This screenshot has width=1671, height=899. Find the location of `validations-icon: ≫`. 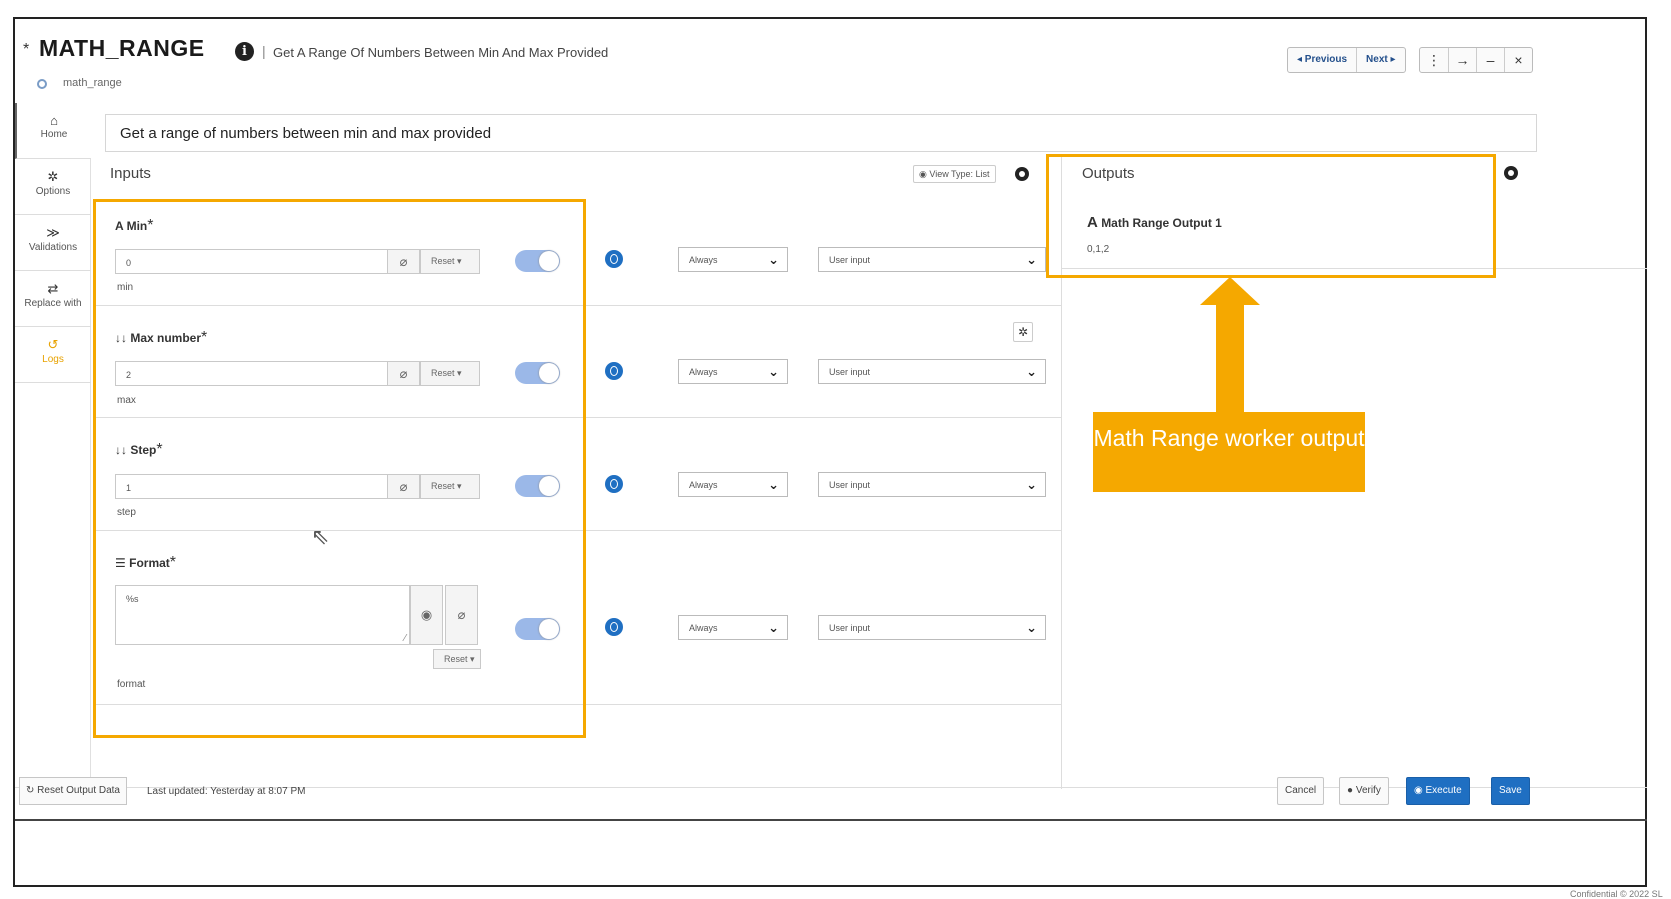

validations-icon: ≫ is located at coordinates (53, 232).